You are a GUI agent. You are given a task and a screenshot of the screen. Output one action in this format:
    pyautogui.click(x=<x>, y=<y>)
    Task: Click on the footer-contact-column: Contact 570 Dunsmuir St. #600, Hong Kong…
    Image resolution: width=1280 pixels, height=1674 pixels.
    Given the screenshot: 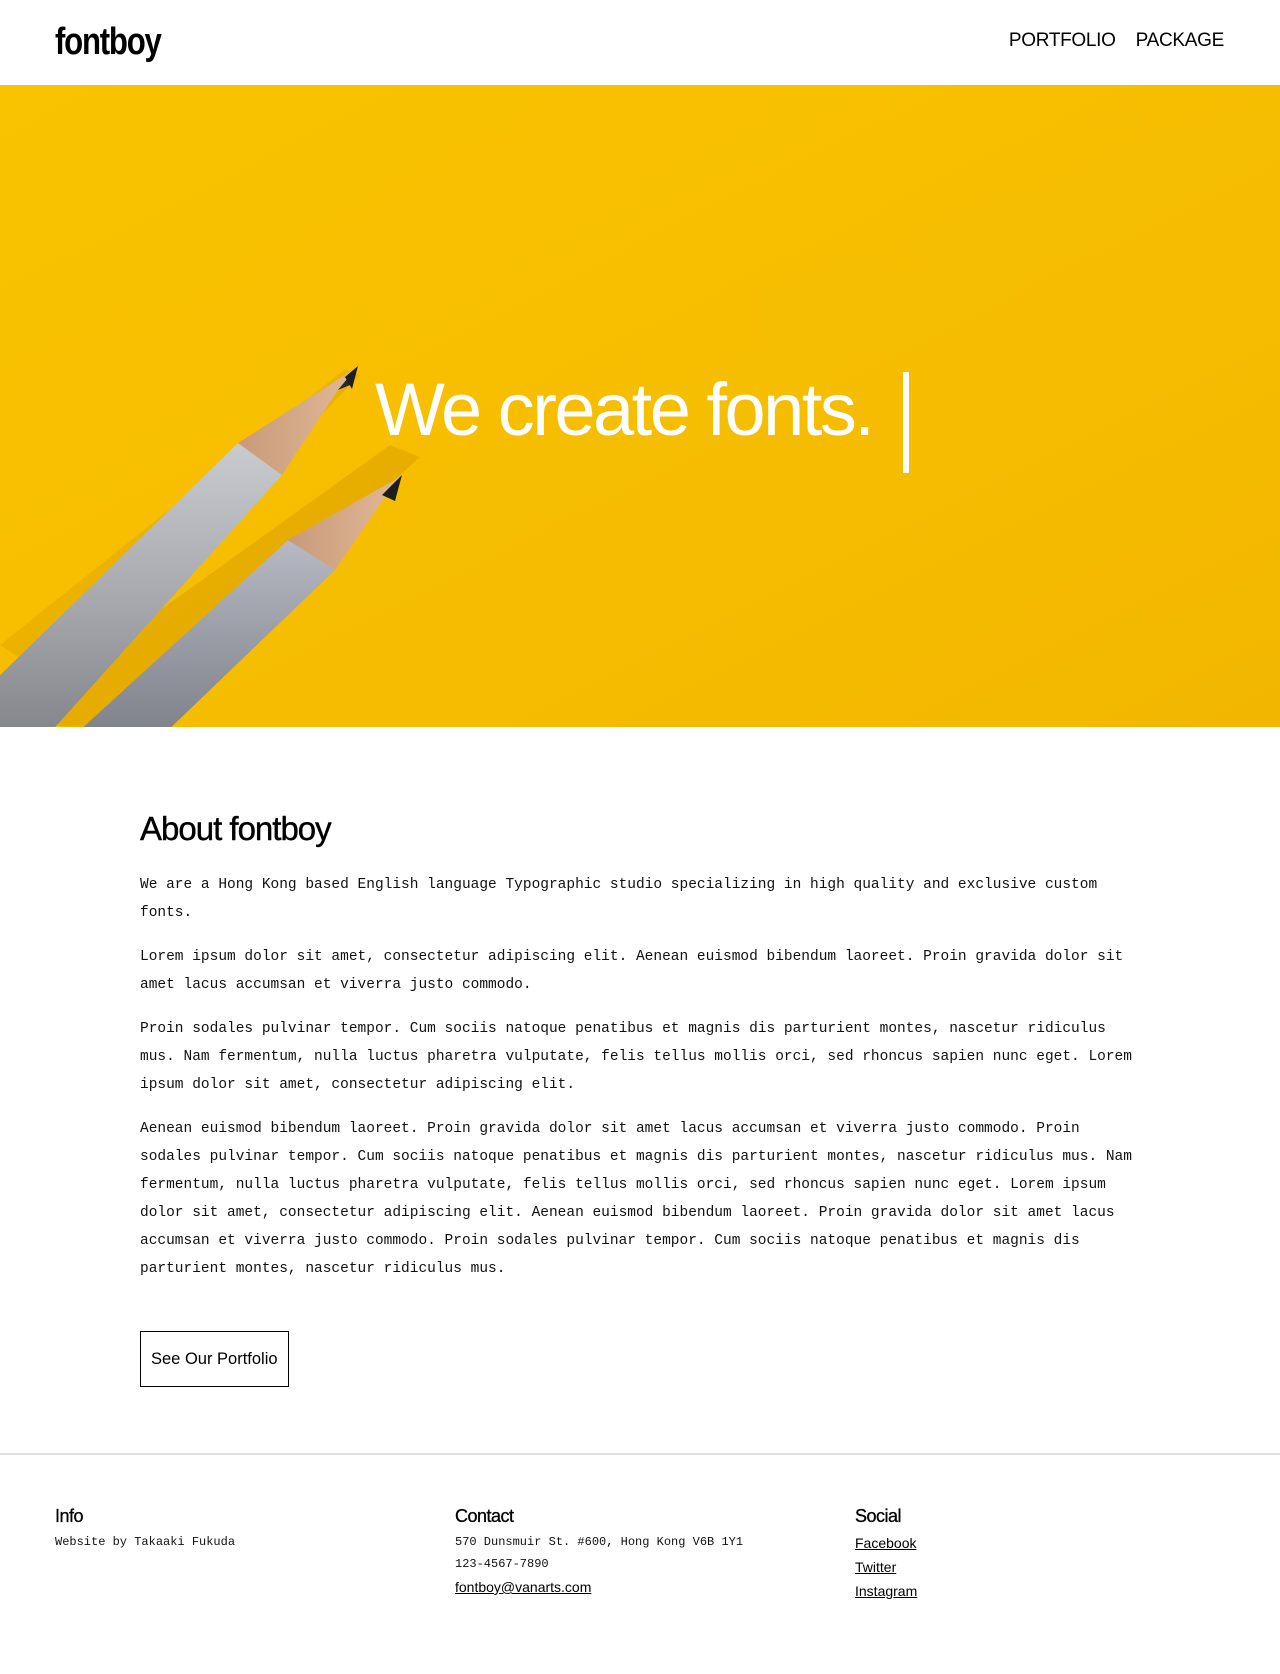 What is the action you would take?
    pyautogui.click(x=599, y=1552)
    